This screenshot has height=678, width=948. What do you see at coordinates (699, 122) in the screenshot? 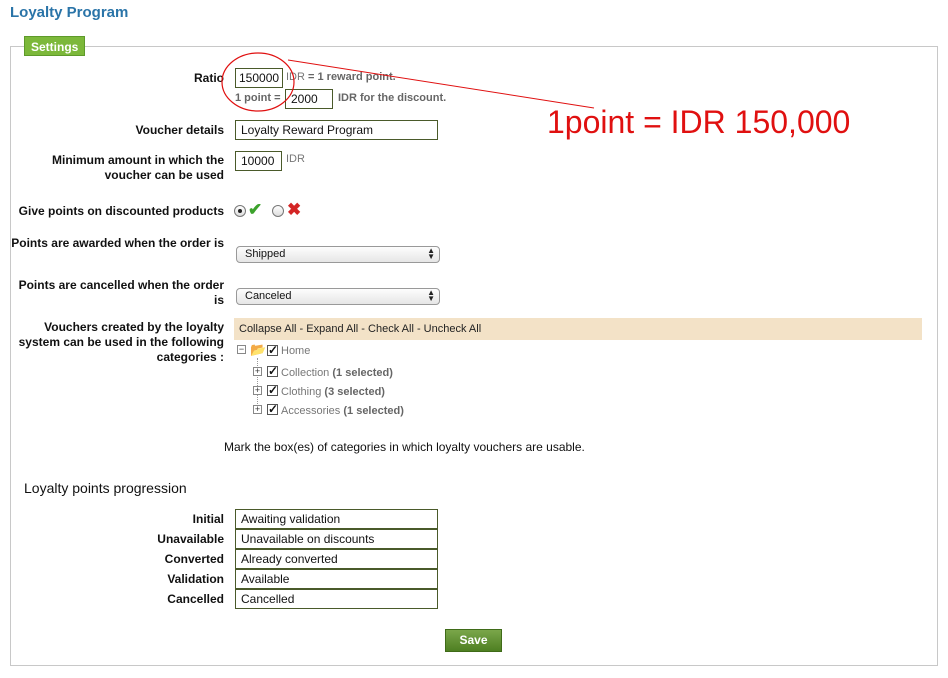
I see `annotation-text: 1point = IDR 150,000` at bounding box center [699, 122].